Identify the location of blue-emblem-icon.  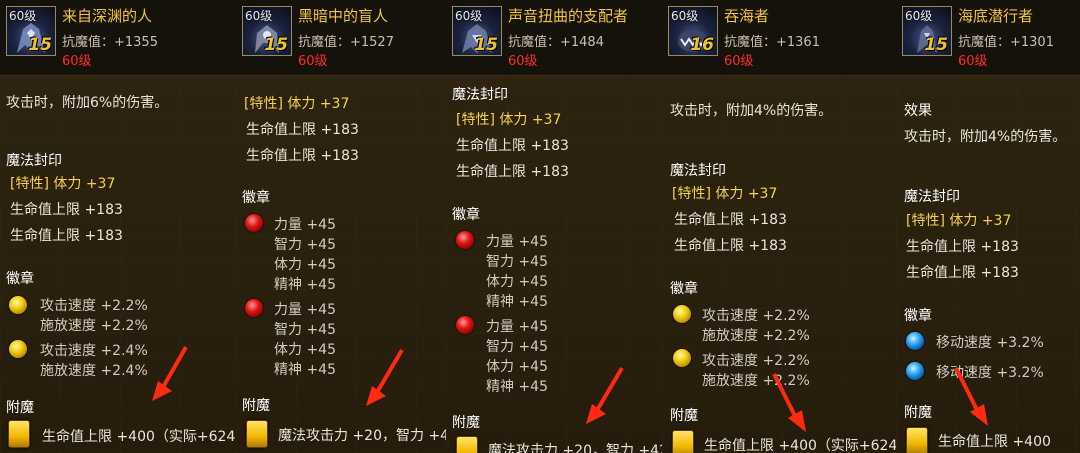
(915, 371).